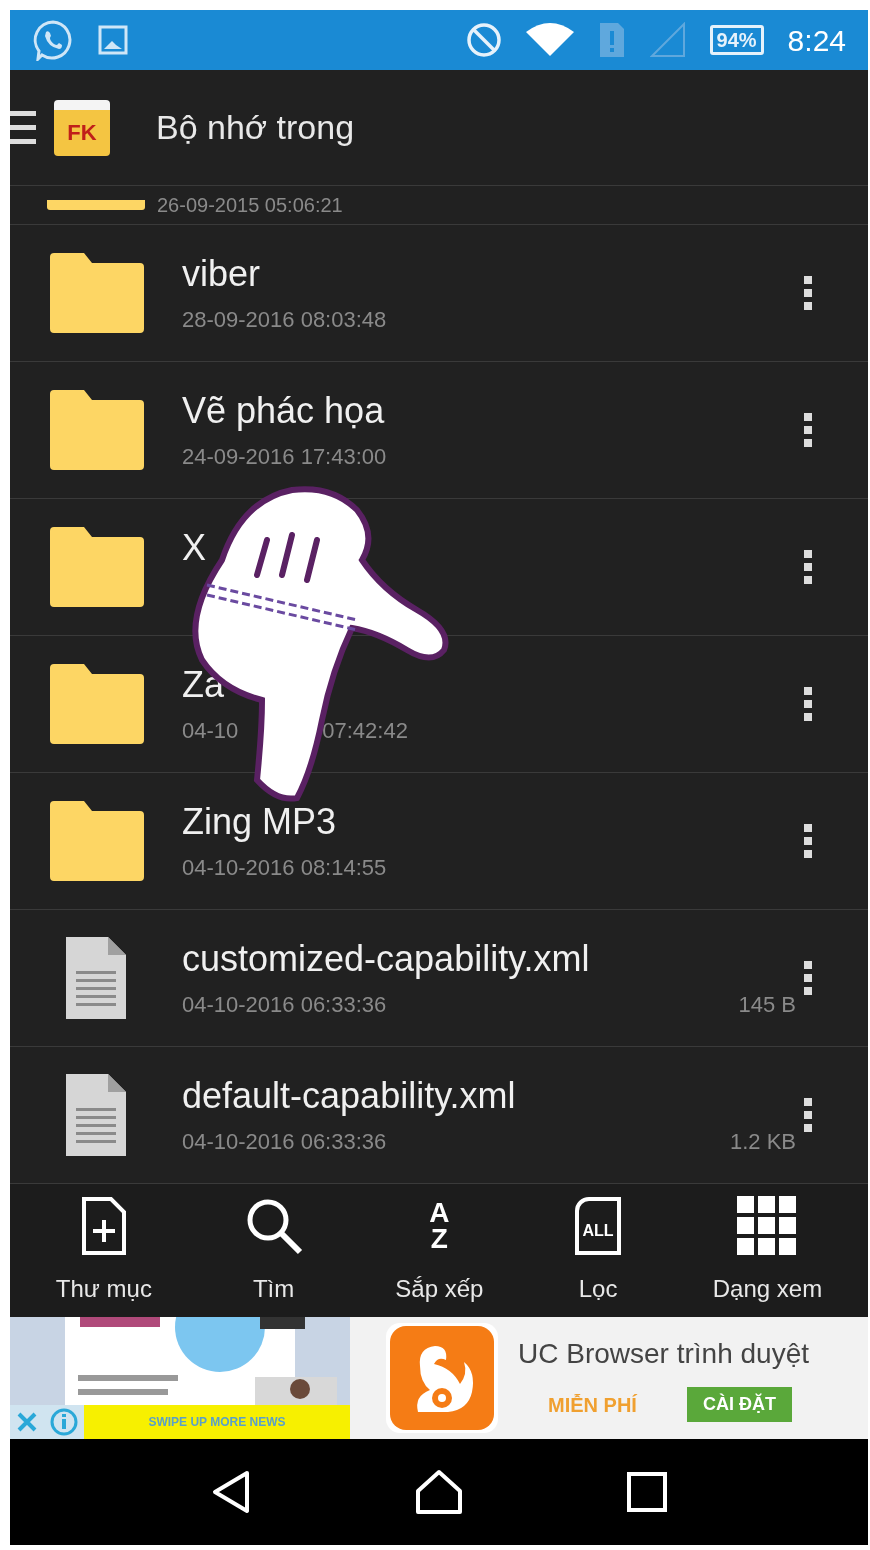  Describe the element at coordinates (611, 40) in the screenshot. I see `sim-alert-icon` at that location.